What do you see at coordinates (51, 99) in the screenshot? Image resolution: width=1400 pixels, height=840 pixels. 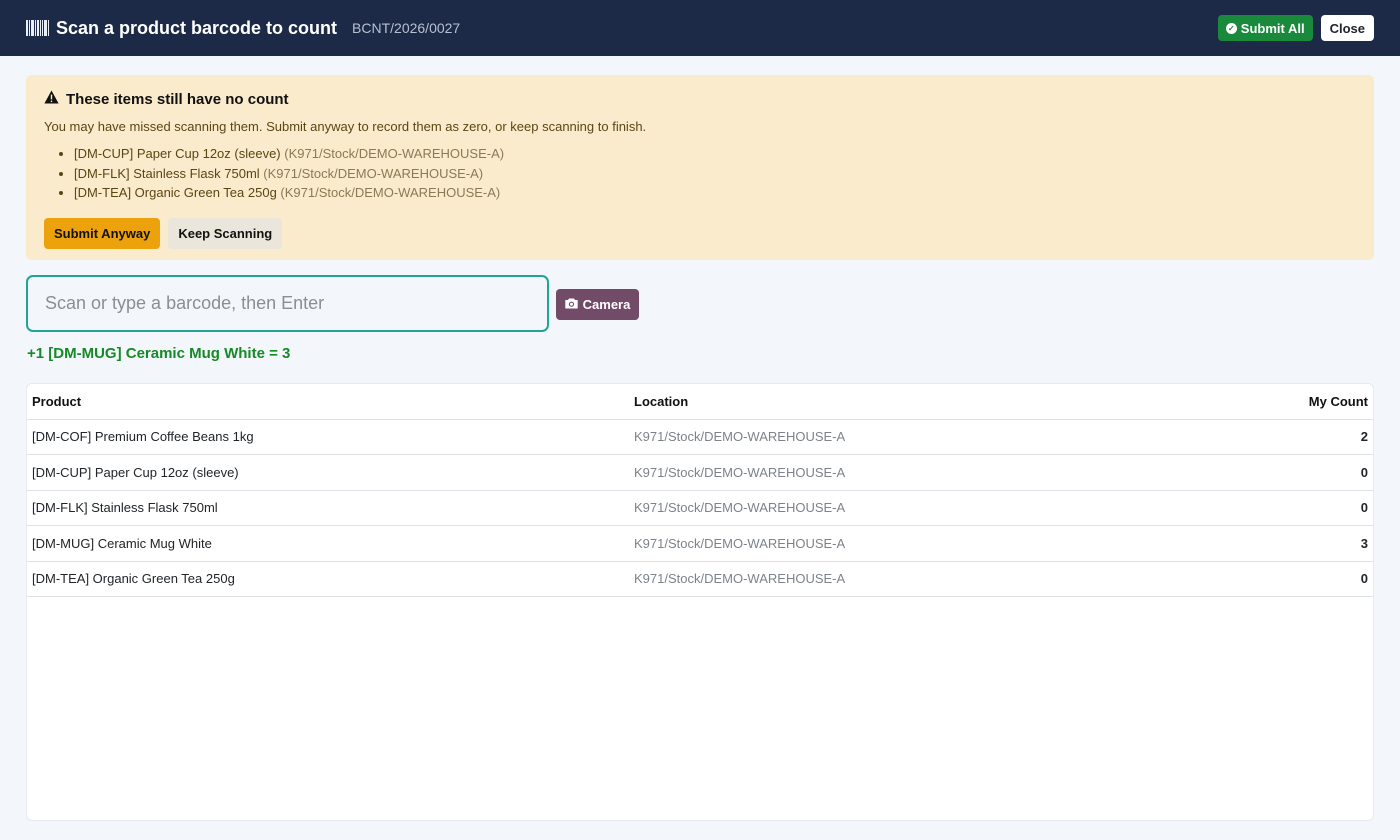 I see `warning-icon` at bounding box center [51, 99].